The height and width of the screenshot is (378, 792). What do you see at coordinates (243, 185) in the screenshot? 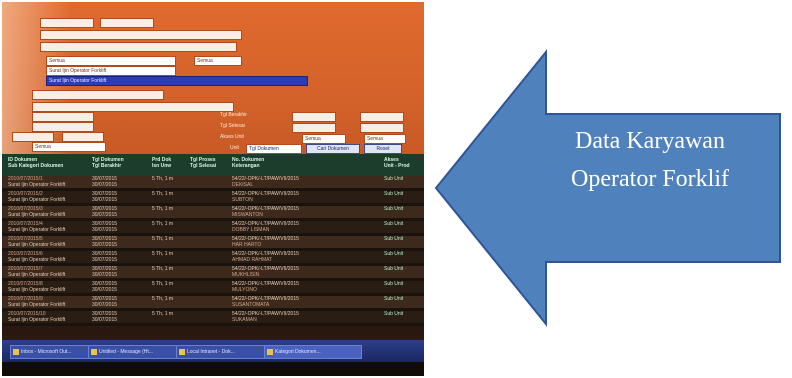
I see `cell-keterangan: DEKISAL` at bounding box center [243, 185].